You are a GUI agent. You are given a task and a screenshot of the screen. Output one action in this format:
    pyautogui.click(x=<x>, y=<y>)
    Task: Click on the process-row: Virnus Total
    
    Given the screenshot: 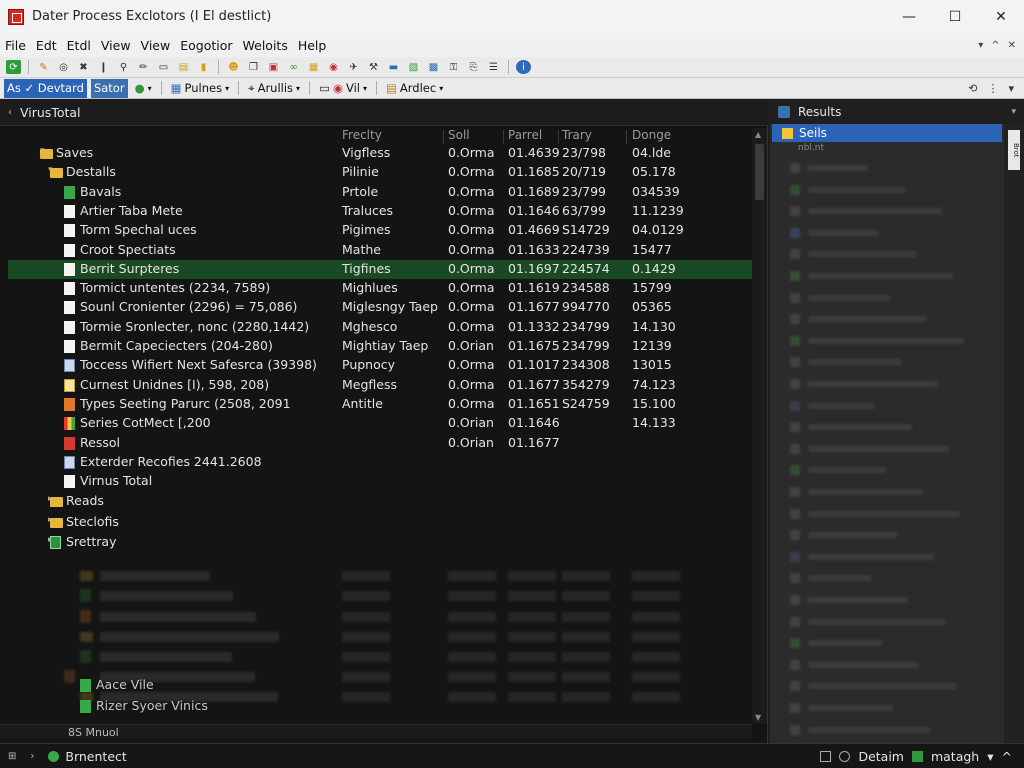 What is the action you would take?
    pyautogui.click(x=380, y=481)
    